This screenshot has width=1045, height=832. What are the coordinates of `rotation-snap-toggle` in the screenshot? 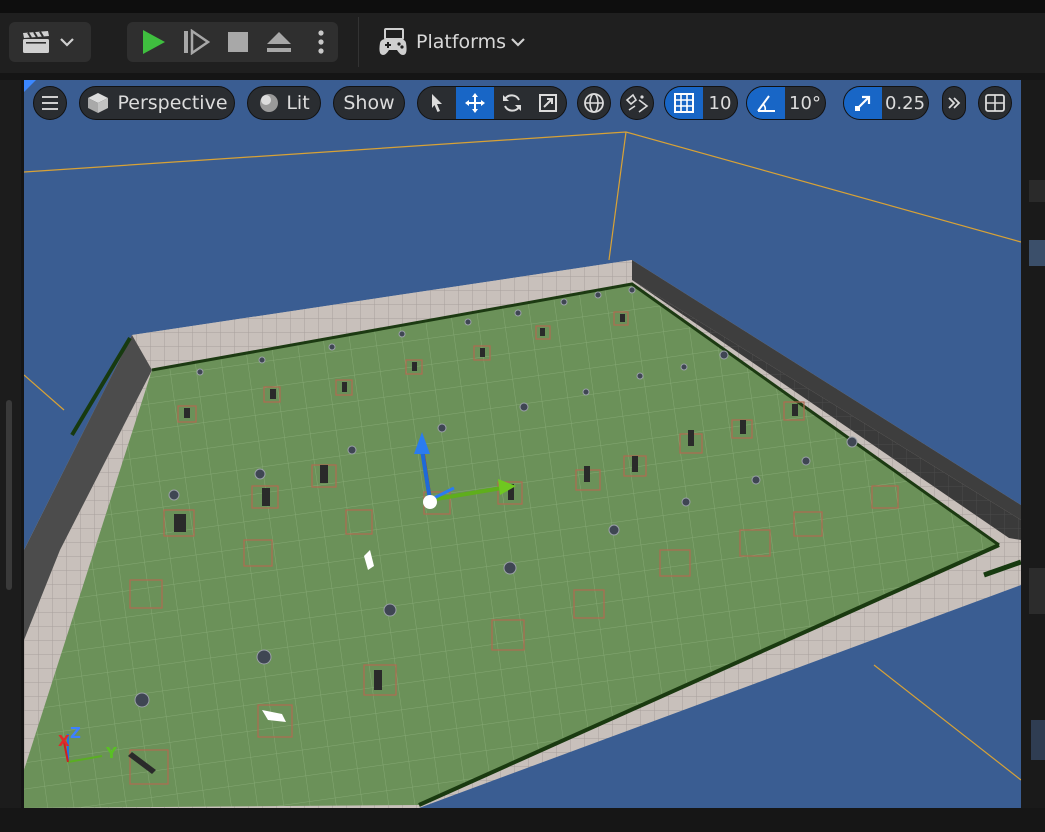 It's located at (766, 103).